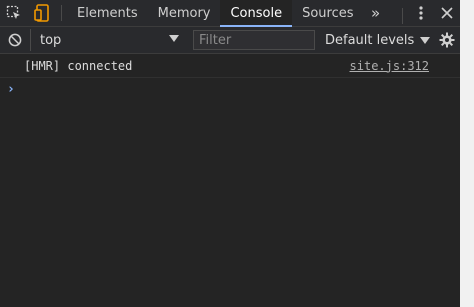  What do you see at coordinates (78, 65) in the screenshot?
I see `console-message-text: [HMR] connected` at bounding box center [78, 65].